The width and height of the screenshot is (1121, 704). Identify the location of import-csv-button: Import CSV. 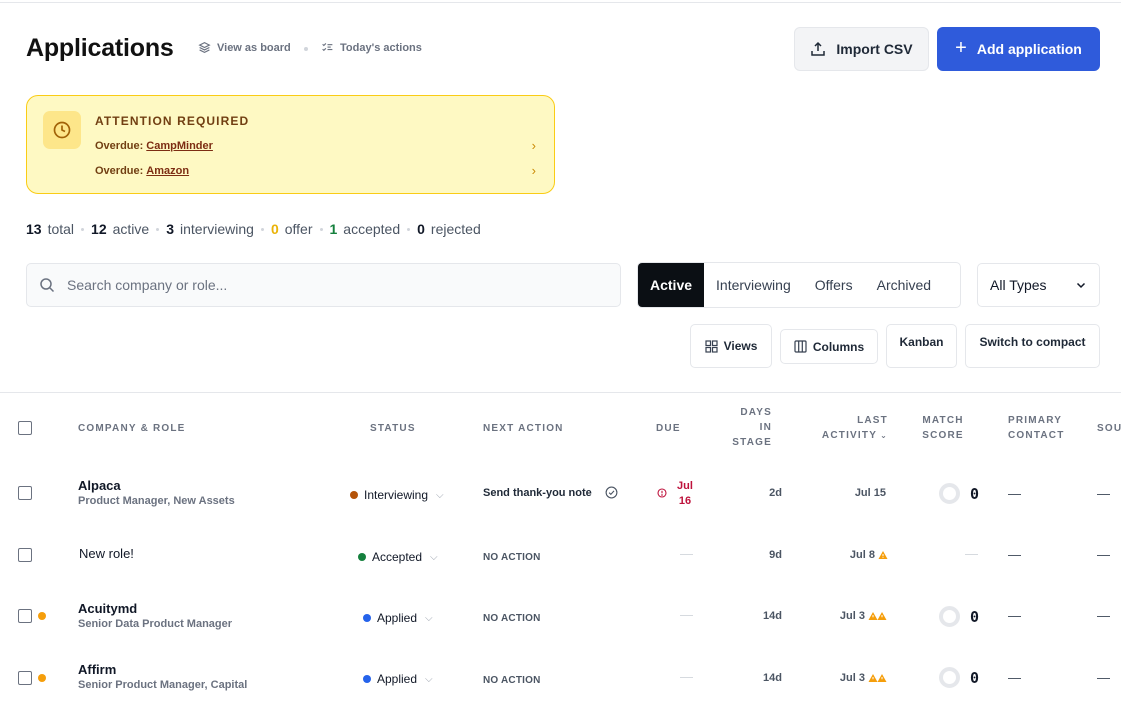
(861, 49).